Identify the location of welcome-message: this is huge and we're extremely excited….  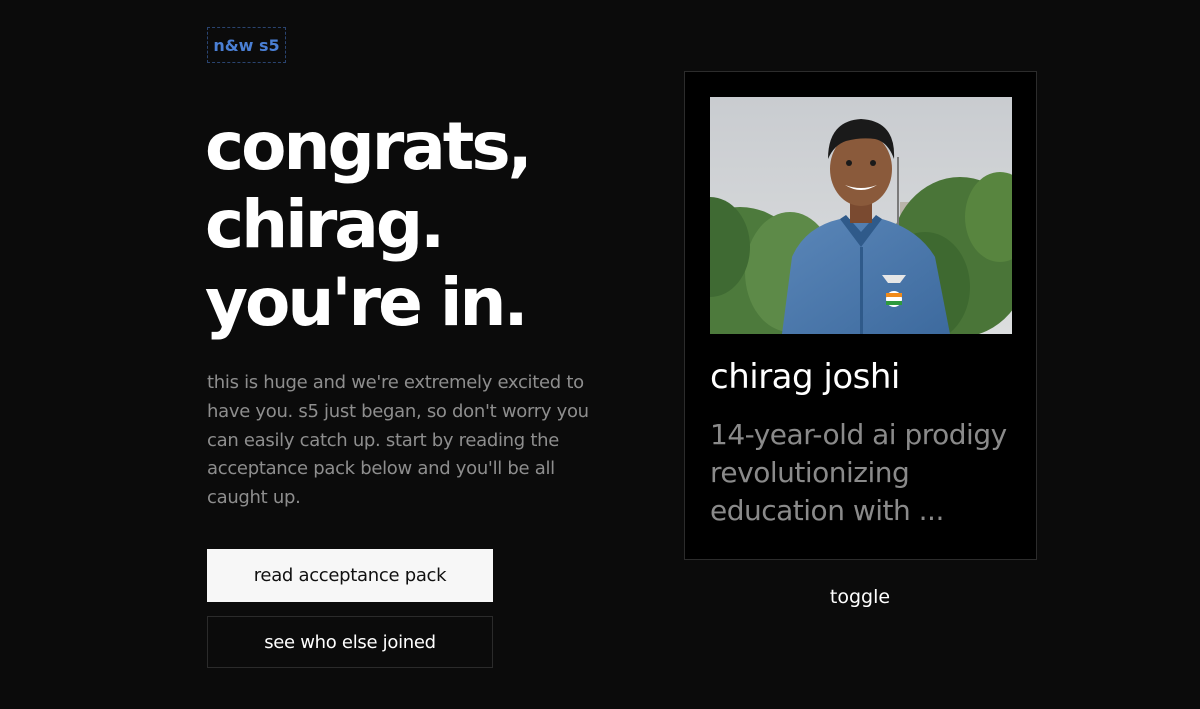
(398, 440).